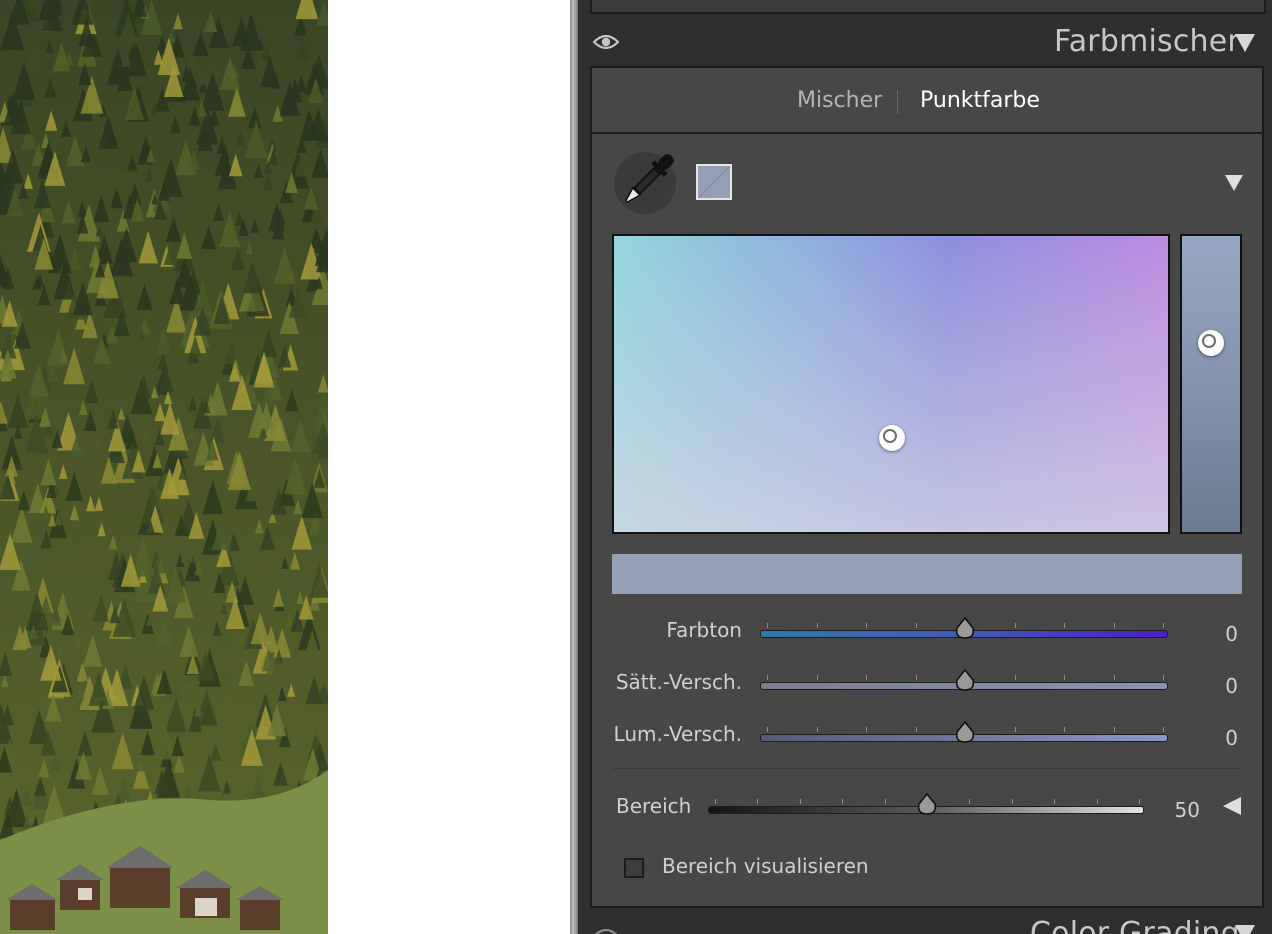 The image size is (1272, 934). I want to click on sampled-color-swatch, so click(714, 182).